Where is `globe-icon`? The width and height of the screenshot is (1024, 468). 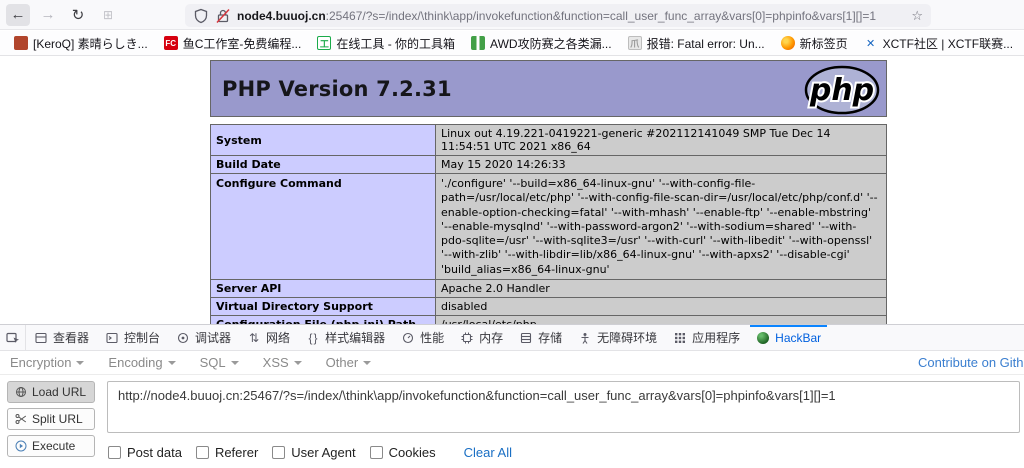
globe-icon is located at coordinates (21, 392).